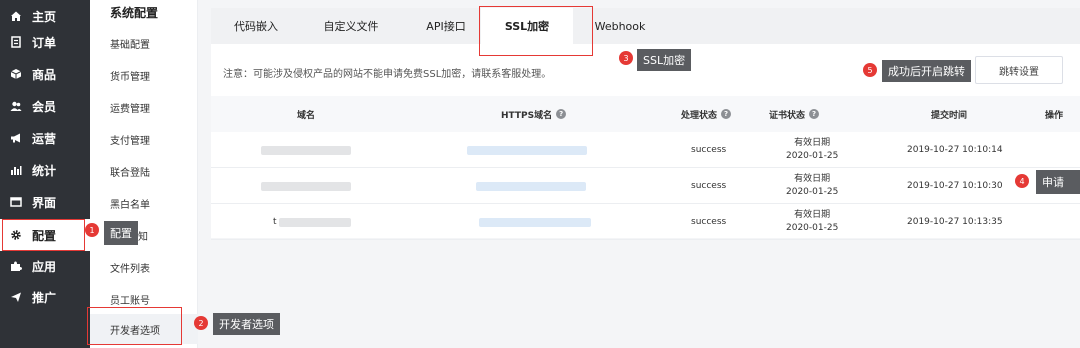  Describe the element at coordinates (44, 16) in the screenshot. I see `sidebar-item-label: 主页` at that location.